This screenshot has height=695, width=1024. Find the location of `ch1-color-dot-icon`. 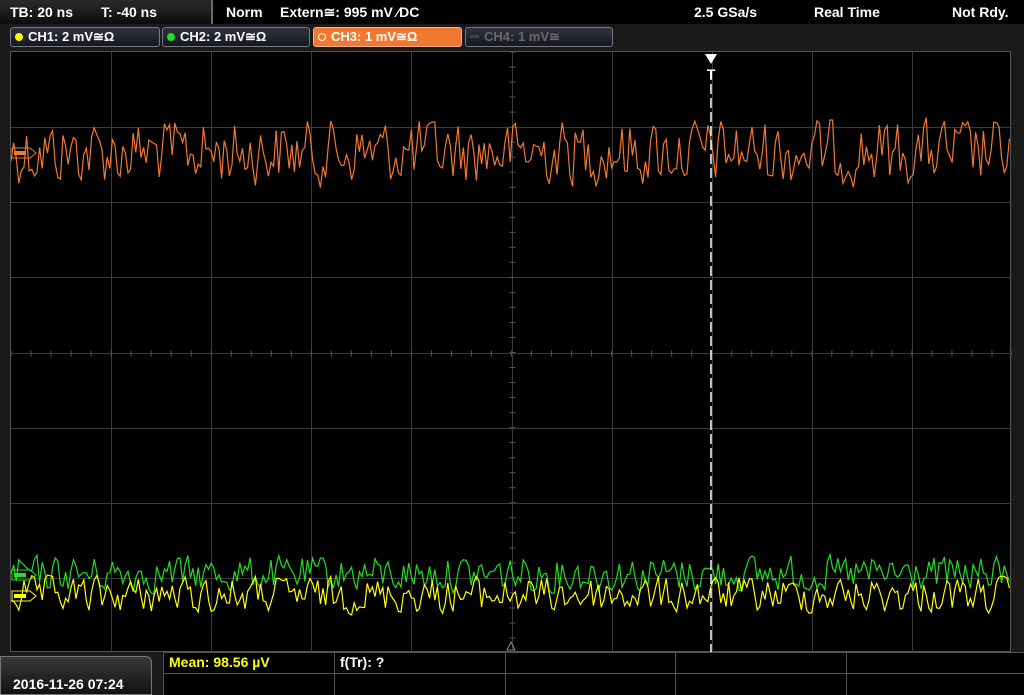

ch1-color-dot-icon is located at coordinates (19, 37).